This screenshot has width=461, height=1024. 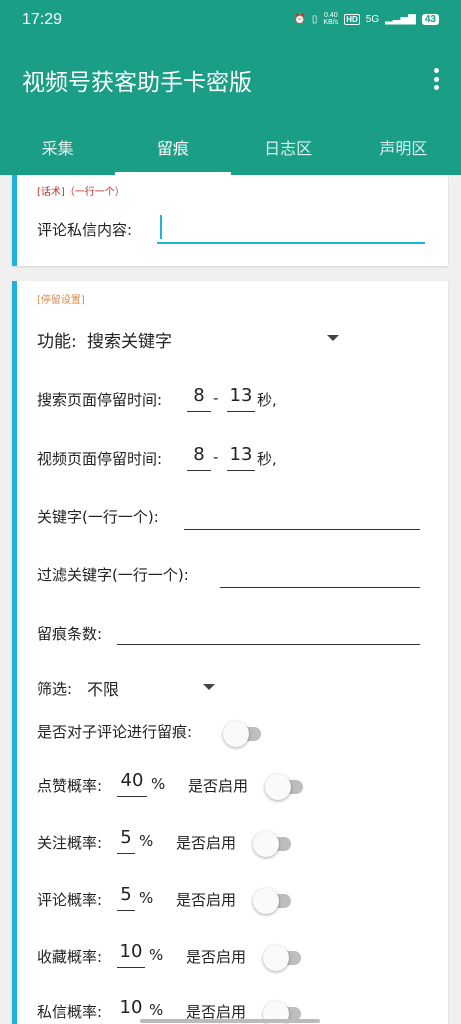 I want to click on function-label: 功能:, so click(x=57, y=342).